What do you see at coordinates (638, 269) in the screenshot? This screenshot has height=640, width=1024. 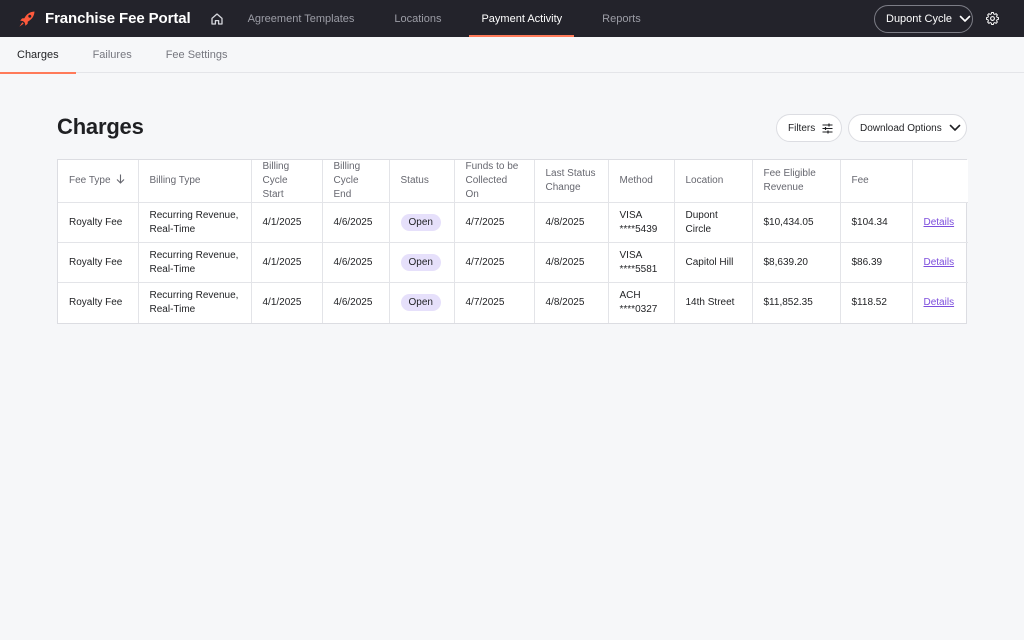 I see `method-number: ****5581` at bounding box center [638, 269].